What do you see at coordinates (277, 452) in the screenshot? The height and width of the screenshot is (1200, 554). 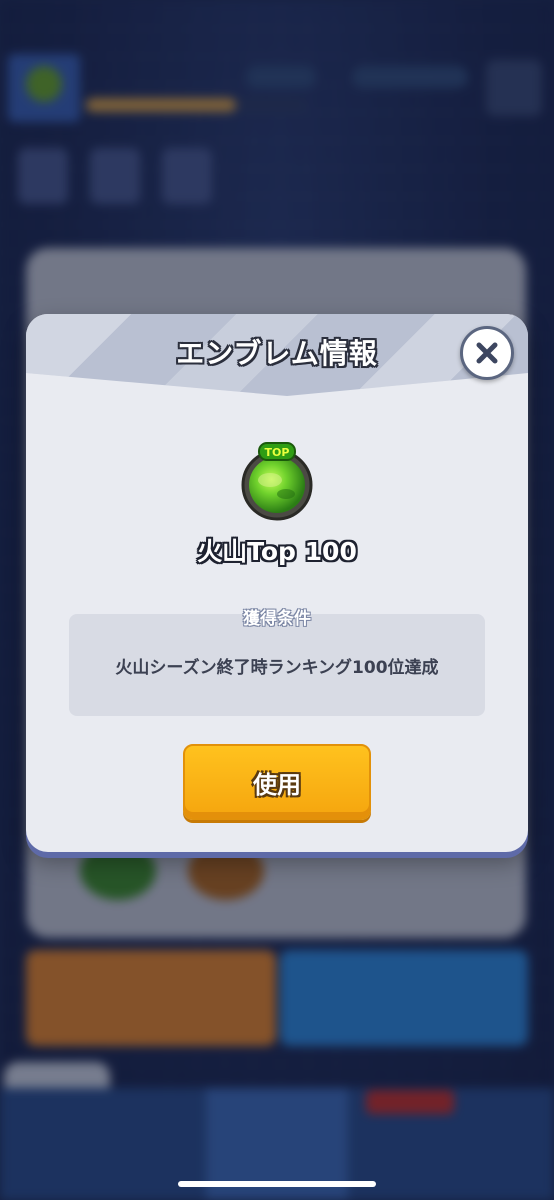 I see `top-badge-text: TOP` at bounding box center [277, 452].